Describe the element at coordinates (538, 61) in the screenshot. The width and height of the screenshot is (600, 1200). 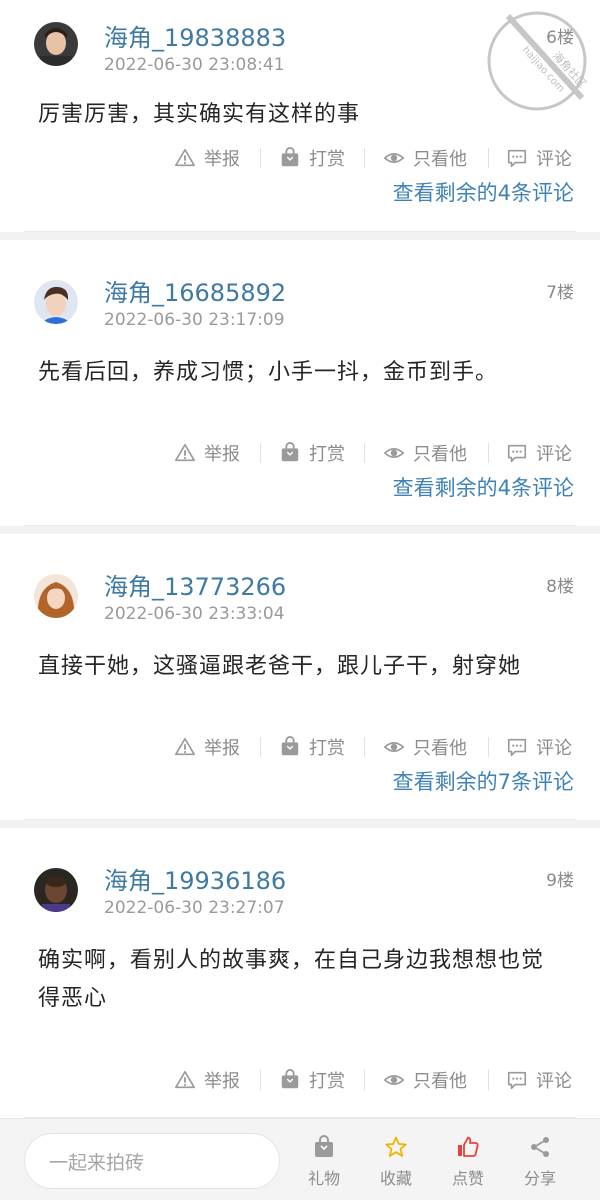
I see `haijiao-watermark-logo: 海角社区 haijiao.com` at that location.